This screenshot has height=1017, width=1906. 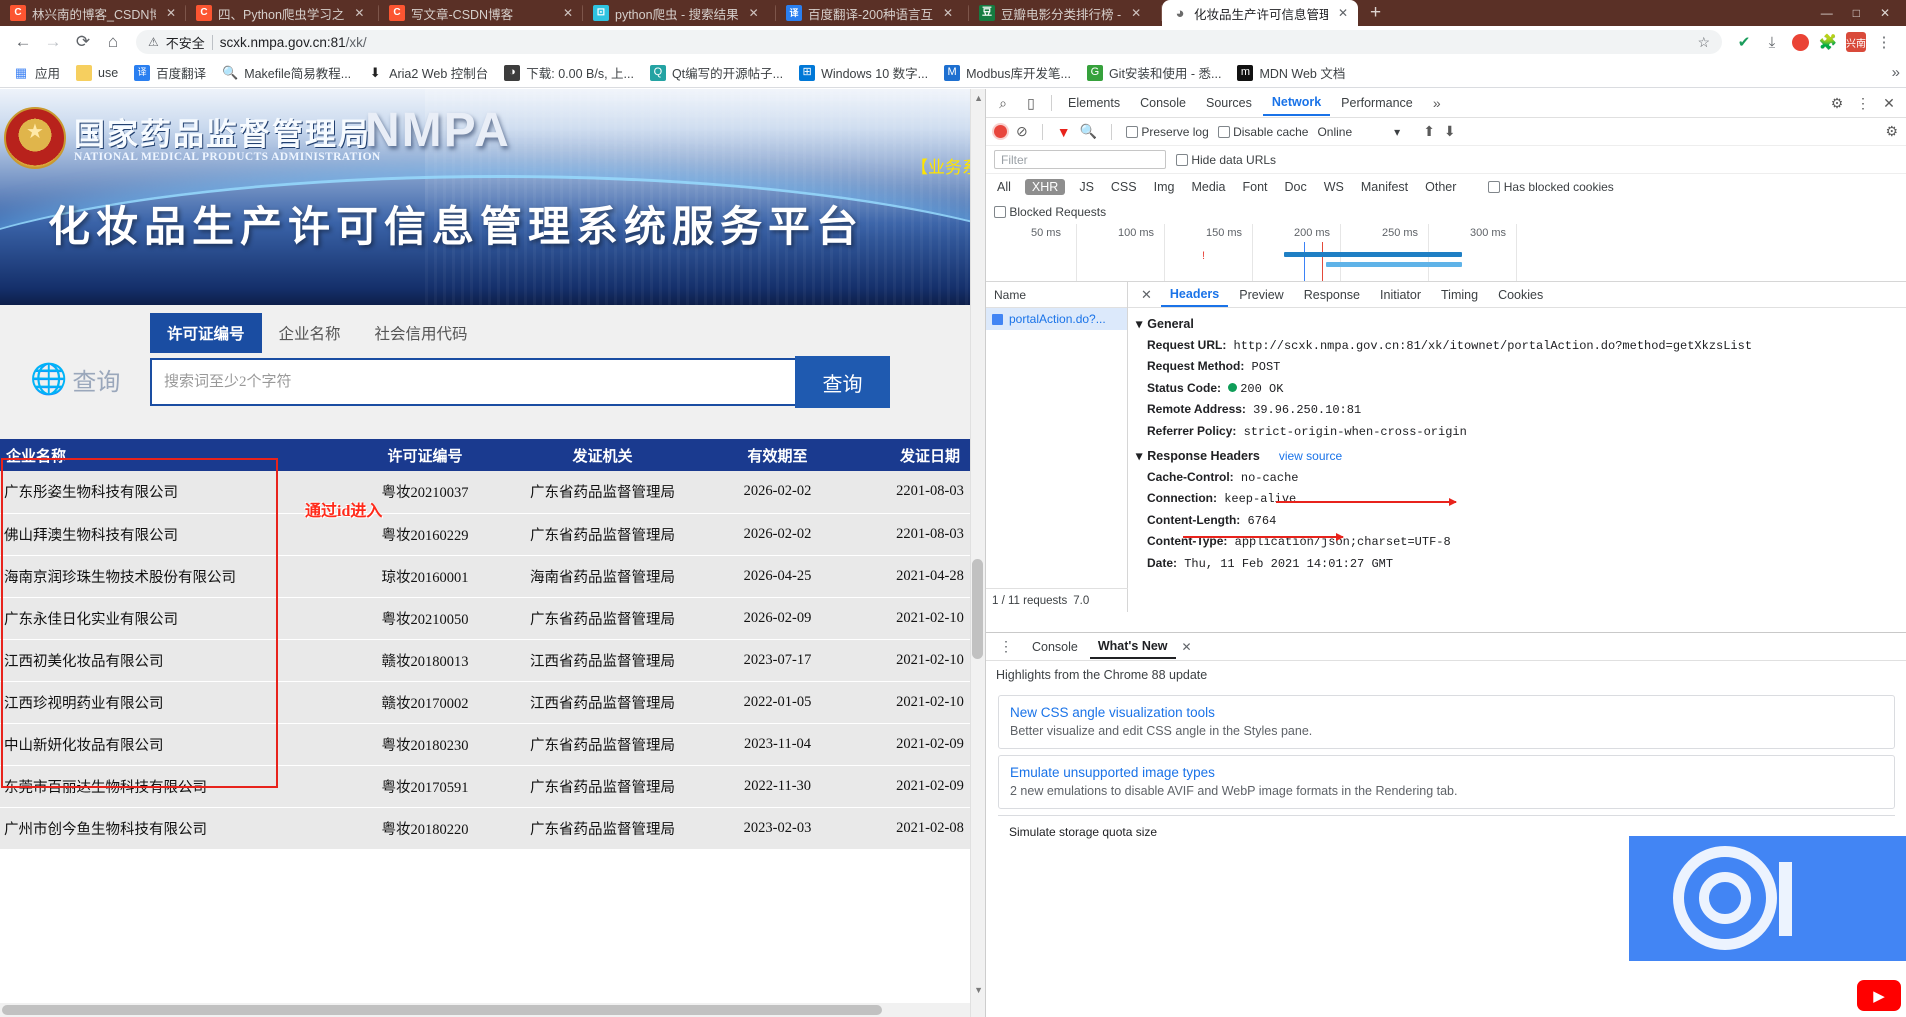 What do you see at coordinates (977, 609) in the screenshot?
I see `vertical-scroll-thumb` at bounding box center [977, 609].